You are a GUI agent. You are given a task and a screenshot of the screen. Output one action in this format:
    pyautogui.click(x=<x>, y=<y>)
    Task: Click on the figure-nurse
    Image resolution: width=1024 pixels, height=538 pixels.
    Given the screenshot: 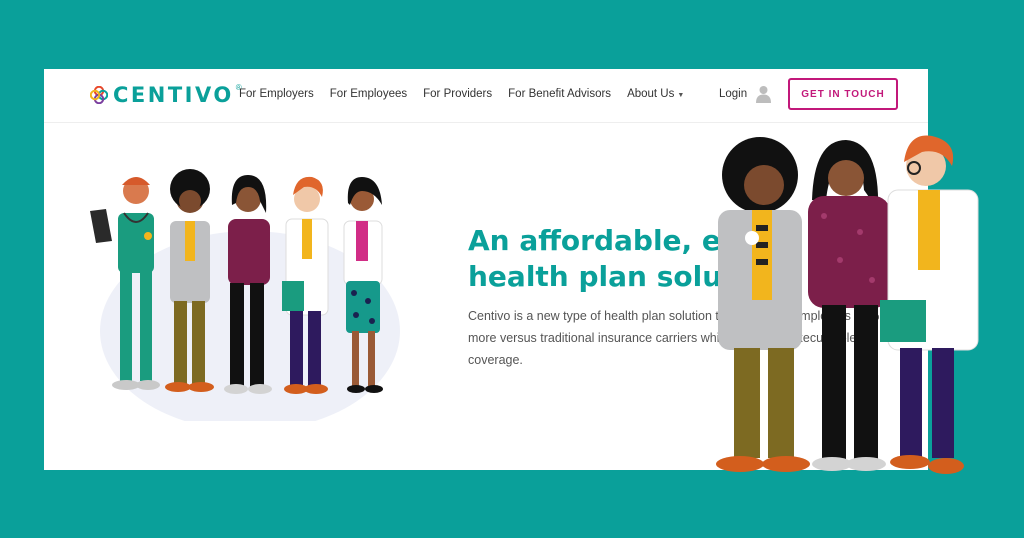 What is the action you would take?
    pyautogui.click(x=125, y=283)
    